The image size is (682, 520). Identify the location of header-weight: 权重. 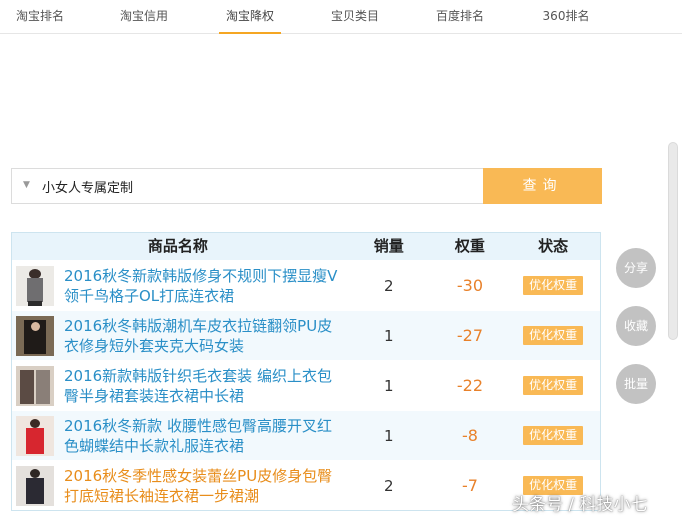
(469, 246).